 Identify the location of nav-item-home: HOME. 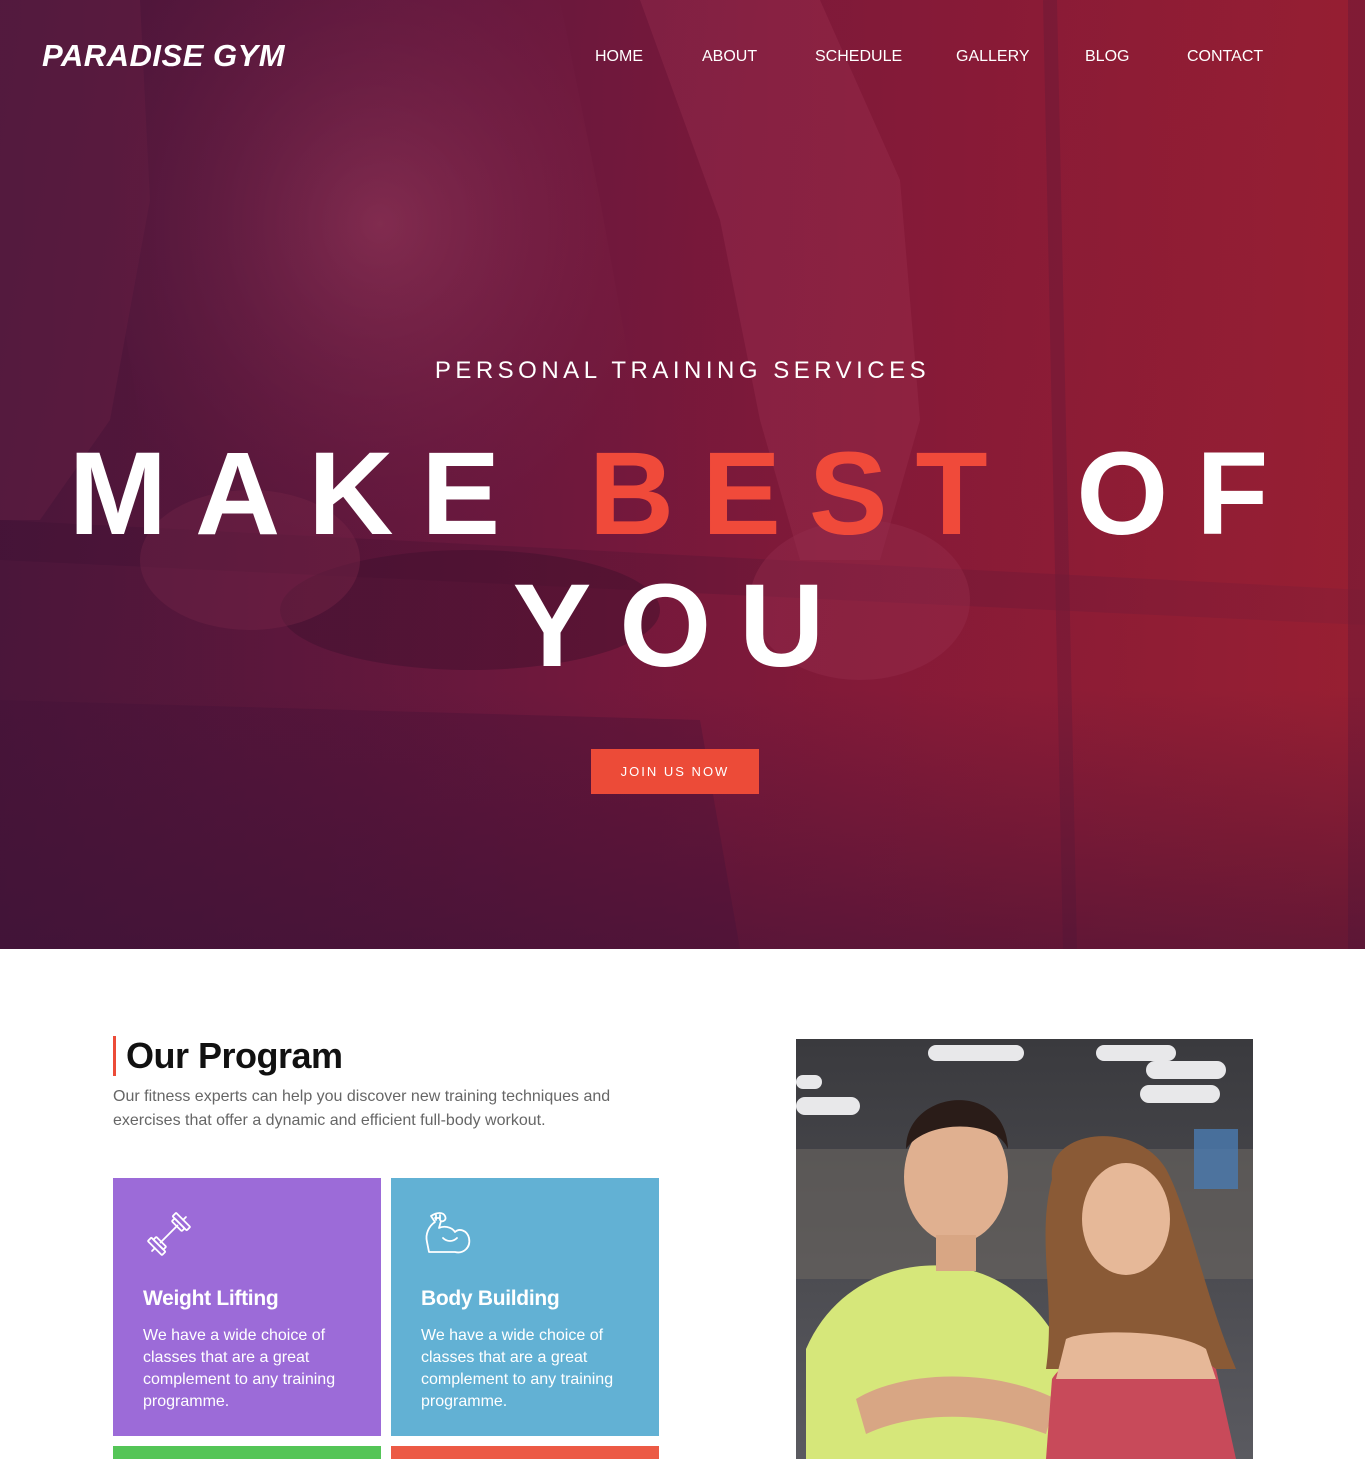
(619, 57).